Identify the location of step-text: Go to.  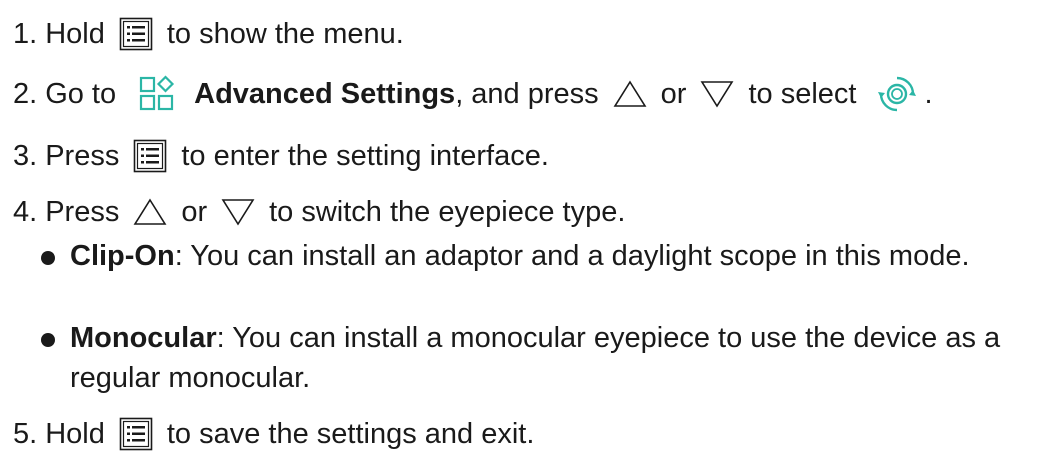
(81, 94).